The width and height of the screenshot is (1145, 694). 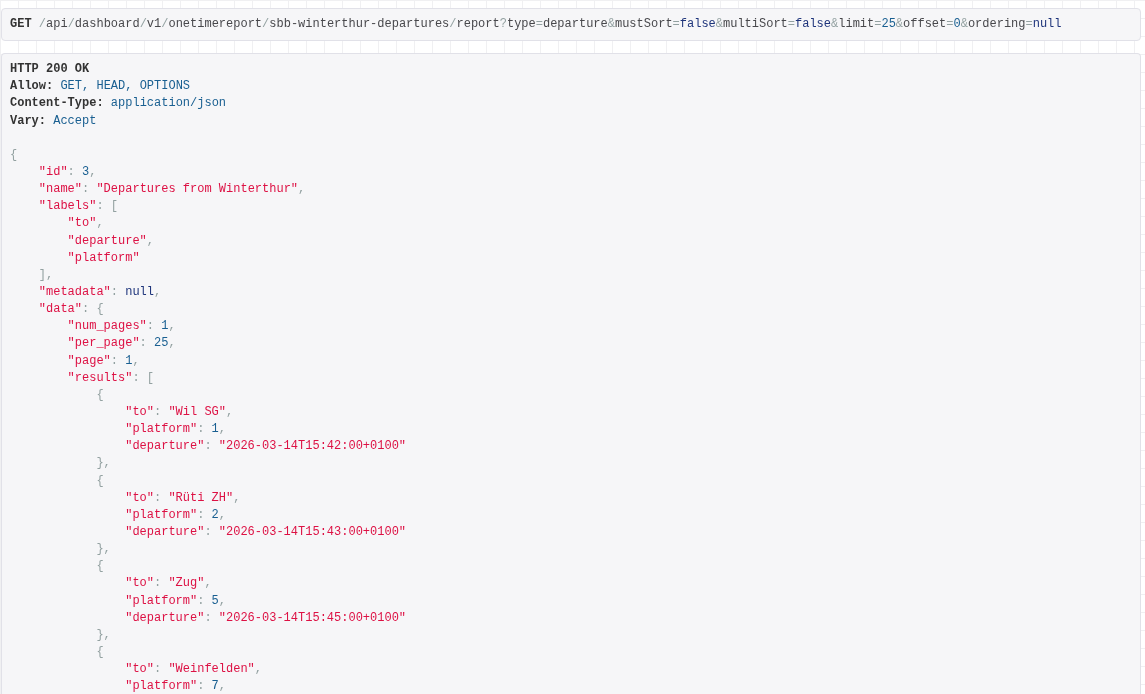 I want to click on code-line: "labels": [, so click(x=78, y=207).